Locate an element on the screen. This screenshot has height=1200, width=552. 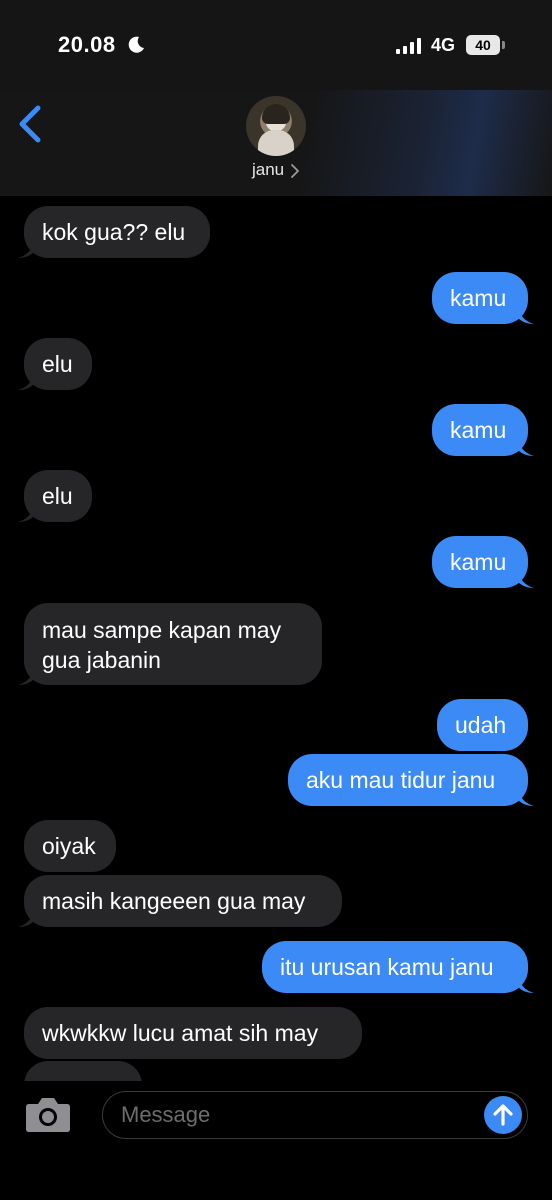
message-bubble-received: oiyak is located at coordinates (70, 846).